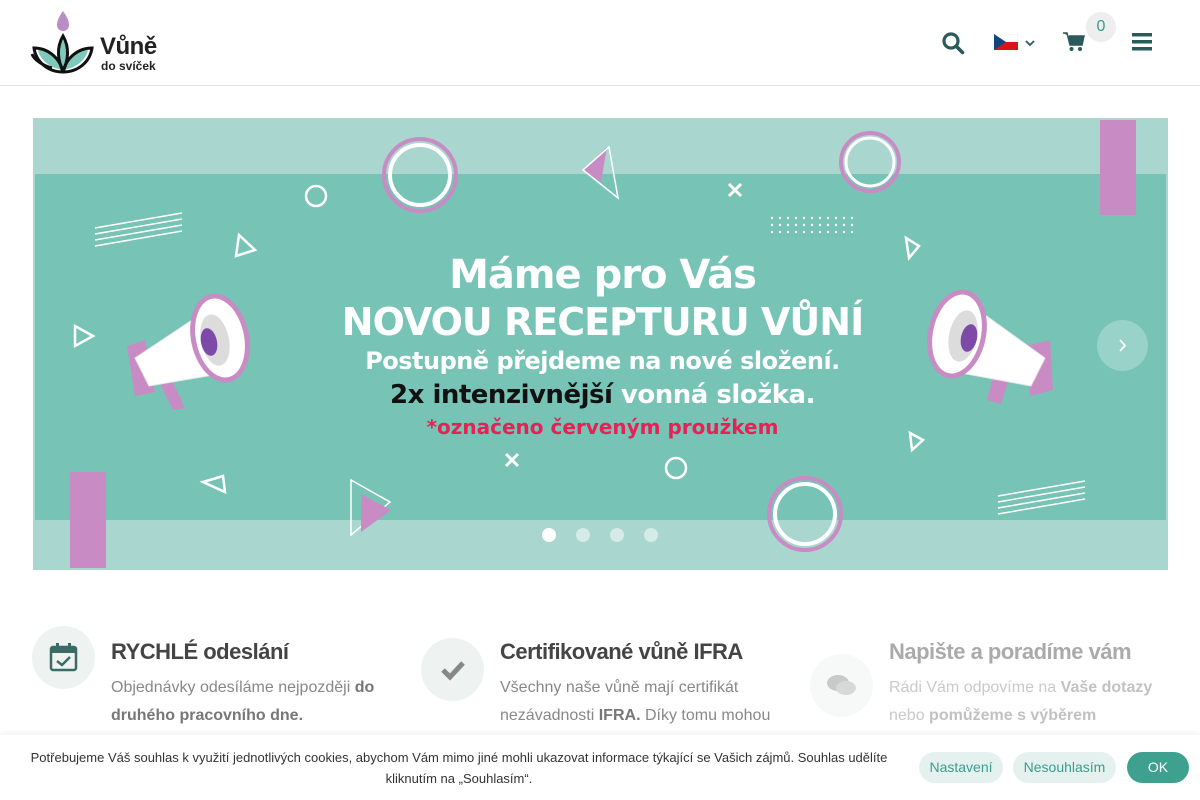 This screenshot has height=800, width=1200. I want to click on feature-text-bold: Vaše dotazy, so click(1106, 687).